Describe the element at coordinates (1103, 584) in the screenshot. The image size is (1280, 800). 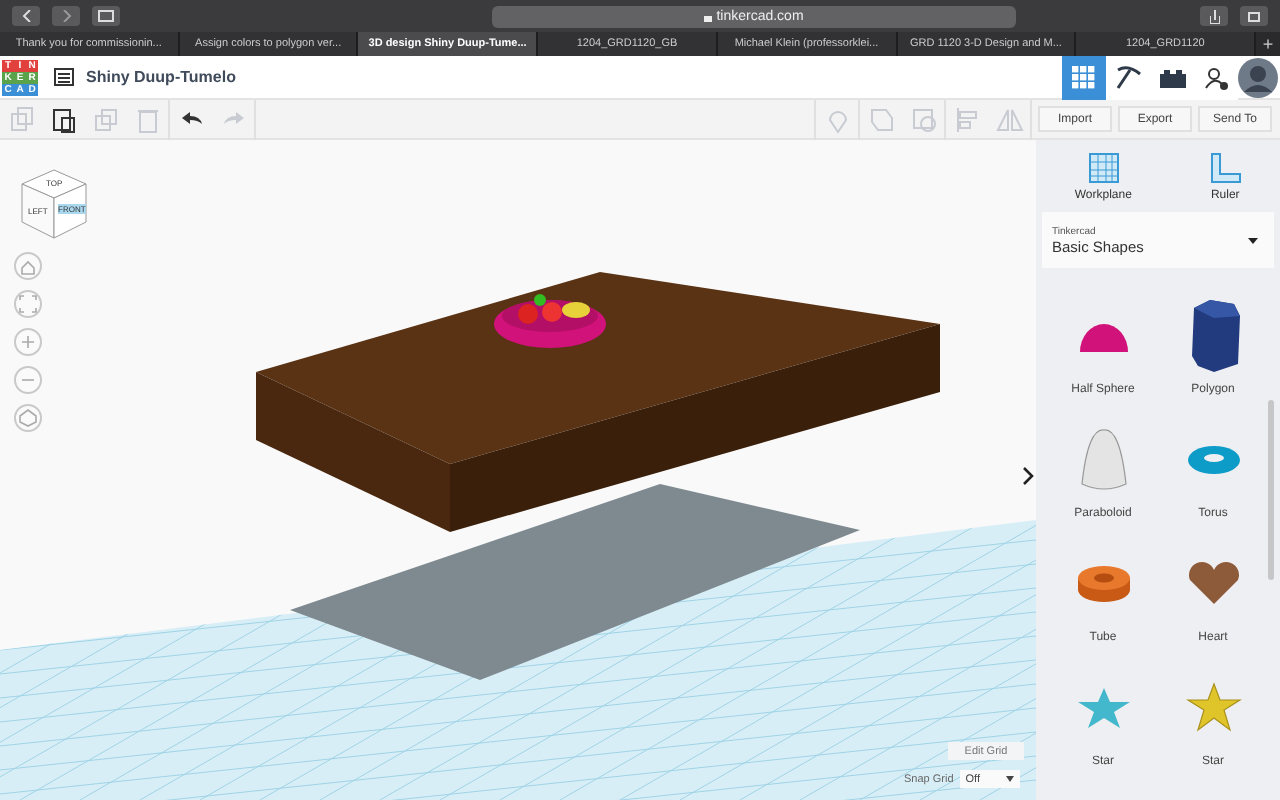
I see `tube-icon` at that location.